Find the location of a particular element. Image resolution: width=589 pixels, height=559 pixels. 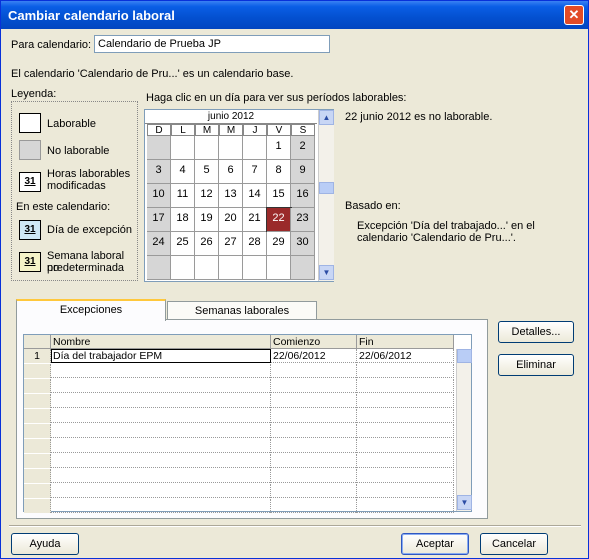

calendar-day: 5 is located at coordinates (207, 172).